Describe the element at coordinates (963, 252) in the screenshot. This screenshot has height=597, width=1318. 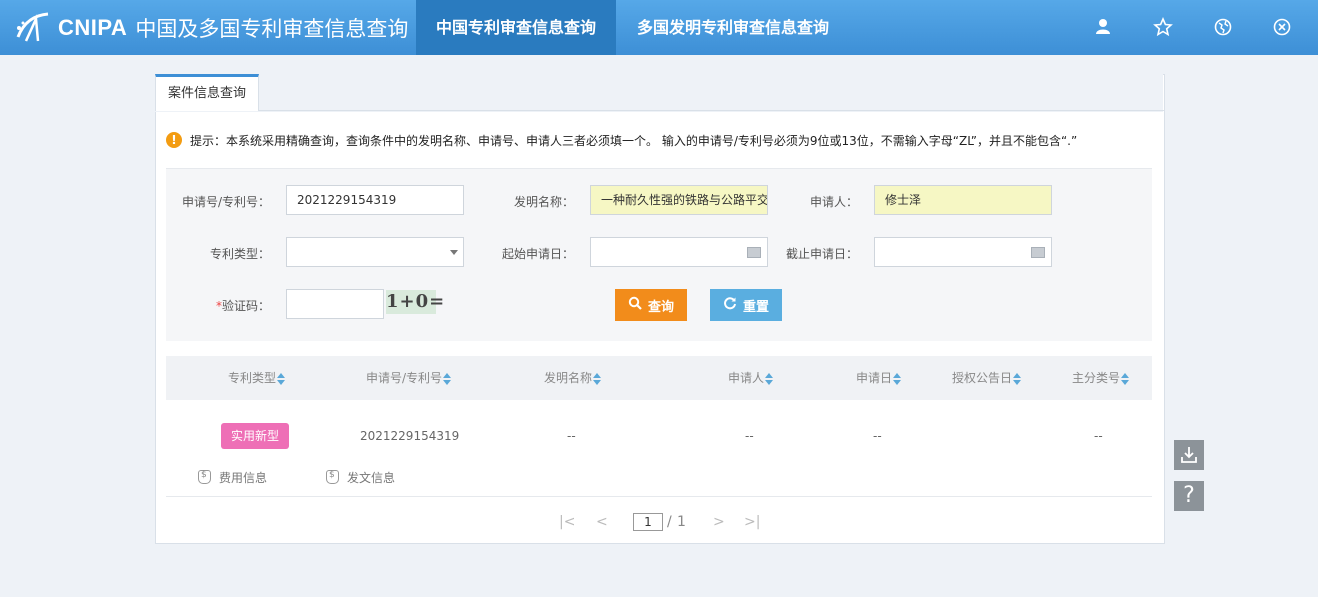
I see `end-date-input` at that location.